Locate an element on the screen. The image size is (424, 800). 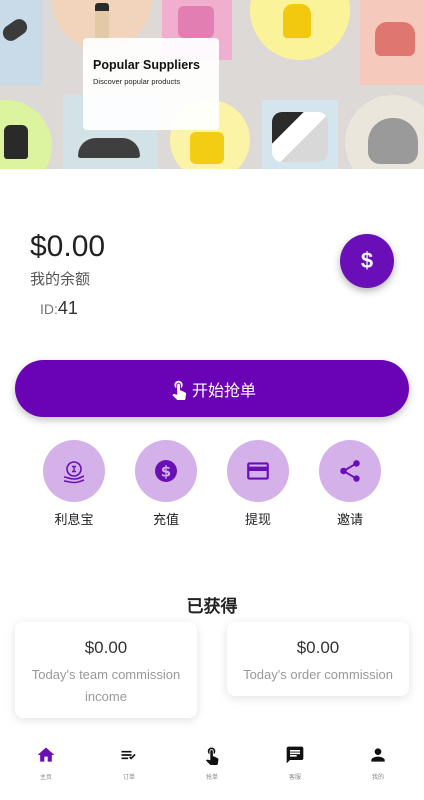
action-invite: 邀请 is located at coordinates (350, 484).